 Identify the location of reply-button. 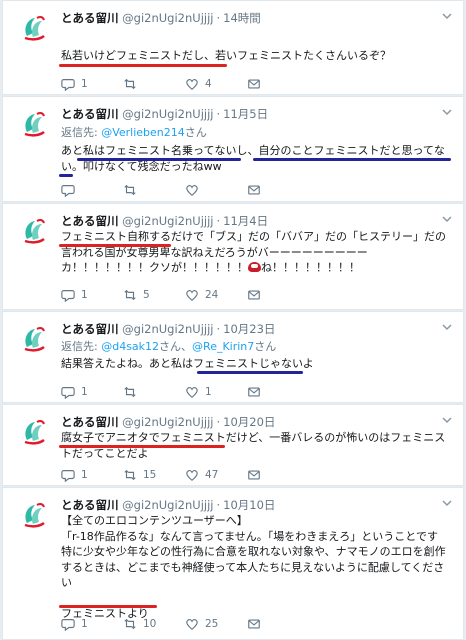
(92, 190).